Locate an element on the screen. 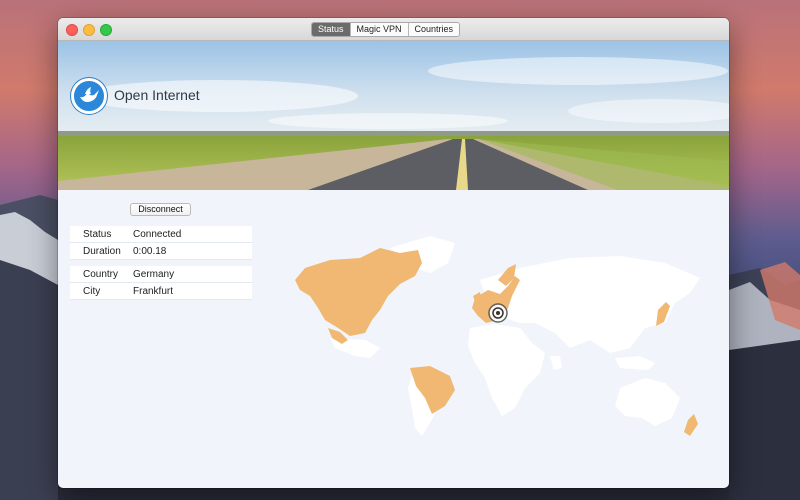 The image size is (800, 500). status-info: Status Connected Duration 0:00.18 is located at coordinates (161, 243).